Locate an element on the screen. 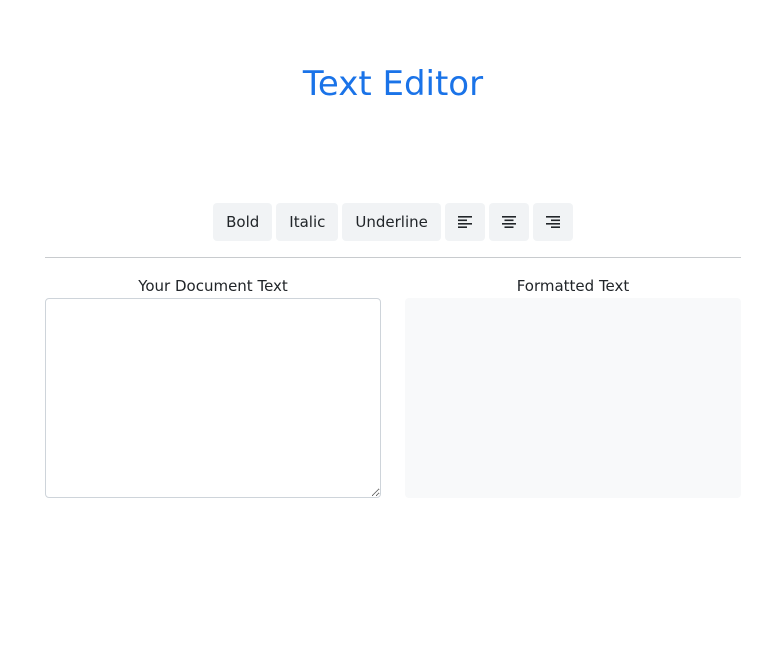  formatting-toolbar: Bold Italic Underline is located at coordinates (389, 222).